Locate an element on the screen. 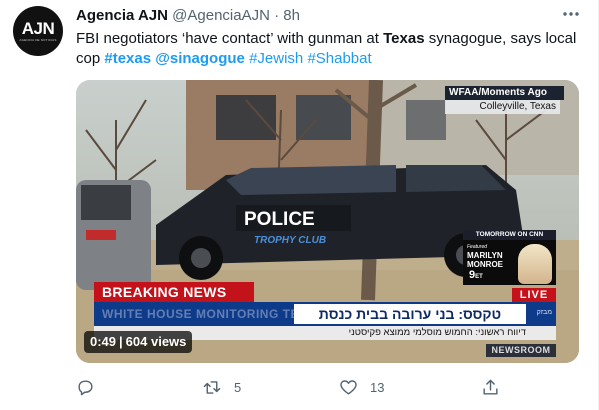  video-duration: 0:49 is located at coordinates (103, 341).